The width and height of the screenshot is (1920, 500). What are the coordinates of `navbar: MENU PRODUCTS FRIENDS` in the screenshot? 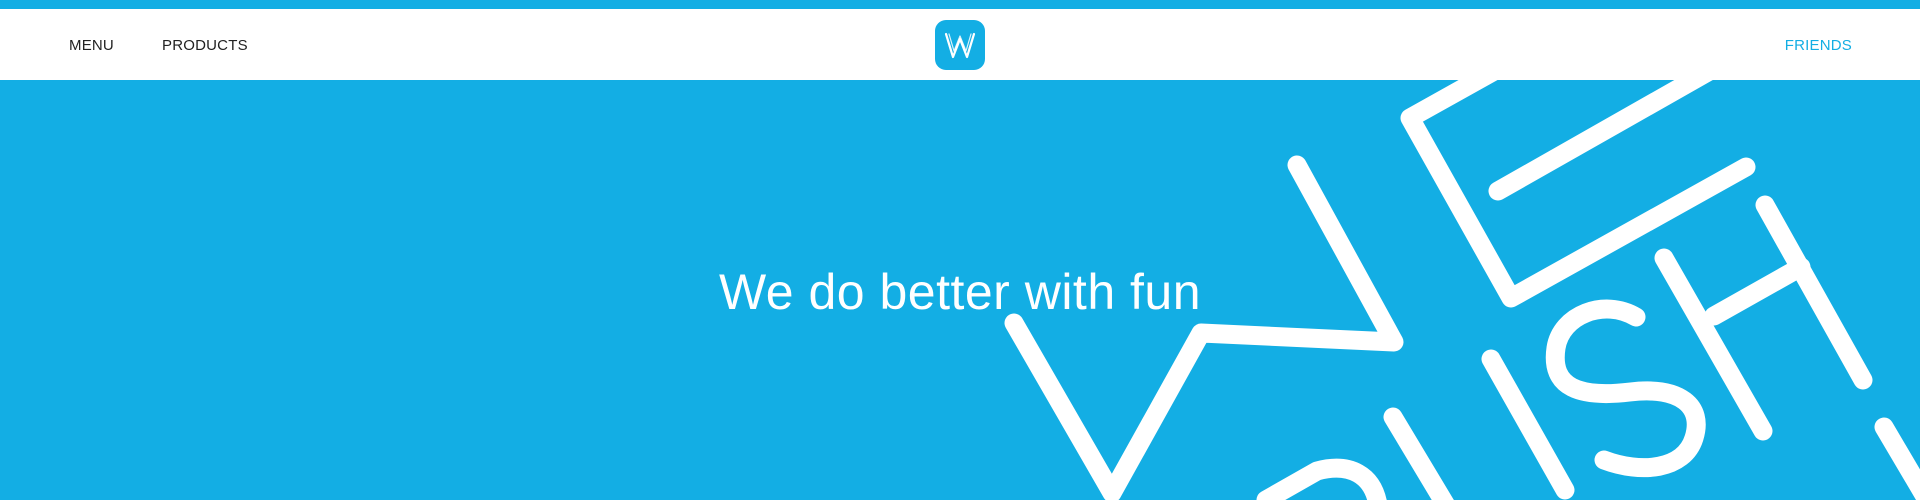 It's located at (960, 44).